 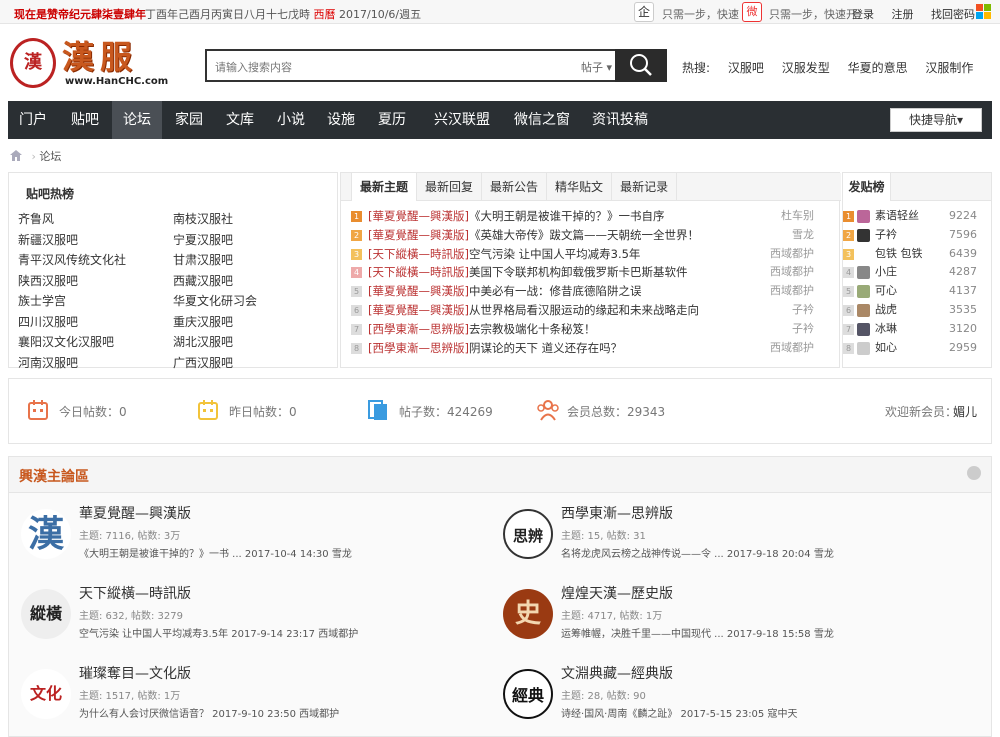 What do you see at coordinates (528, 534) in the screenshot?
I see `board-icon: 思辨` at bounding box center [528, 534].